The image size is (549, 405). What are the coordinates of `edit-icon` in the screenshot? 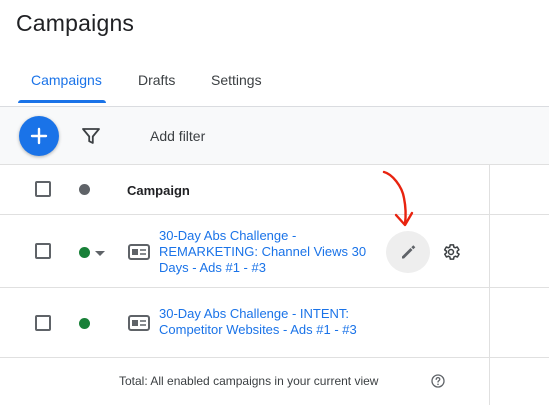 It's located at (409, 252).